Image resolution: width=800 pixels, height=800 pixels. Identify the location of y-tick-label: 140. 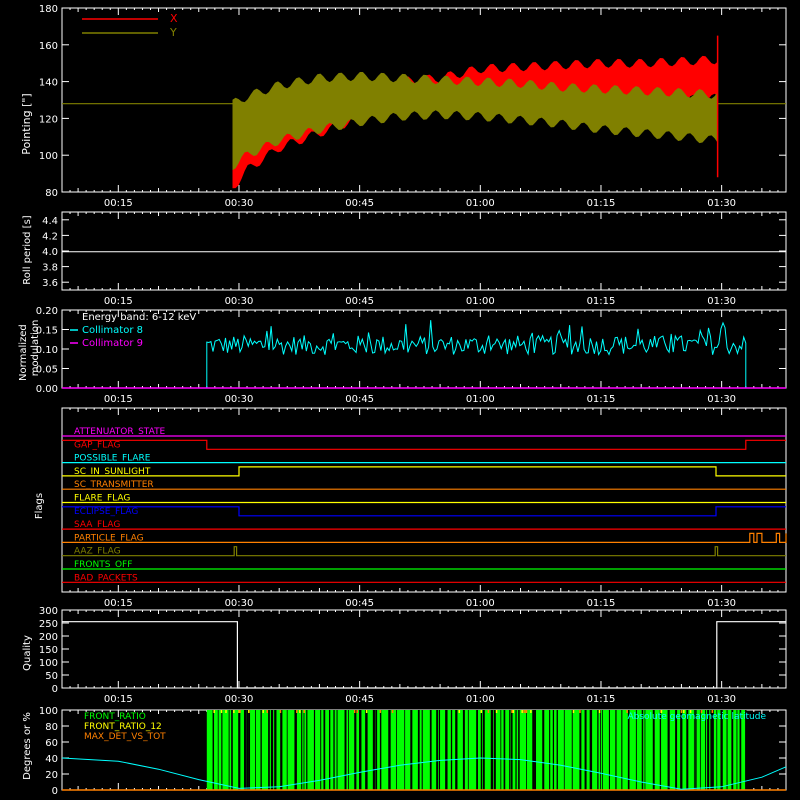
(48, 83).